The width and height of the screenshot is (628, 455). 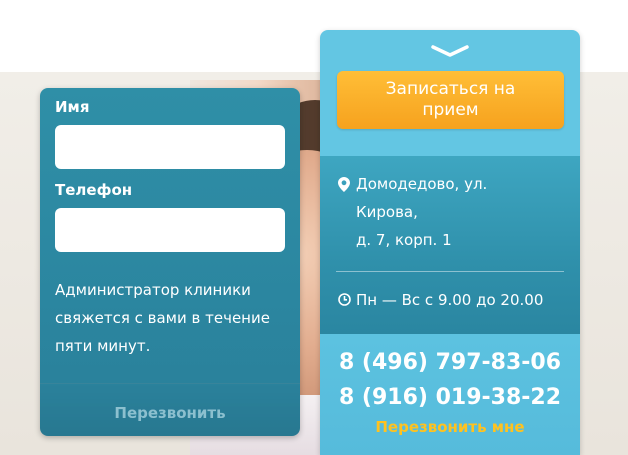 I want to click on clock-icon, so click(x=344, y=299).